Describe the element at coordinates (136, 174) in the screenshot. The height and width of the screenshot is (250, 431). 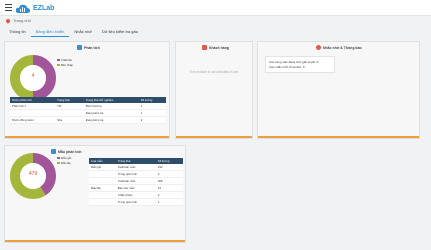
I see `table-row: Trong quá trình 3` at that location.